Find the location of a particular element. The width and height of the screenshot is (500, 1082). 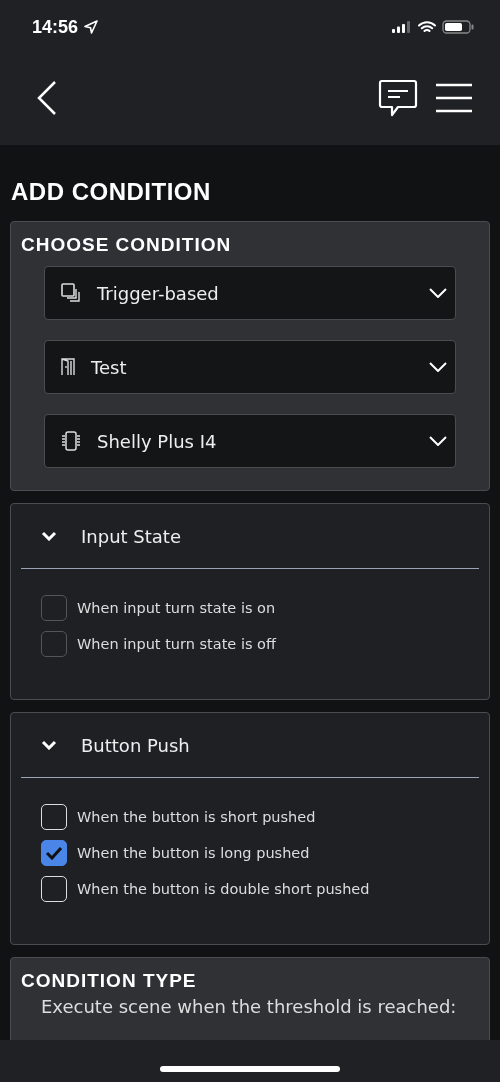

page-title: ADD CONDITION is located at coordinates (111, 192).